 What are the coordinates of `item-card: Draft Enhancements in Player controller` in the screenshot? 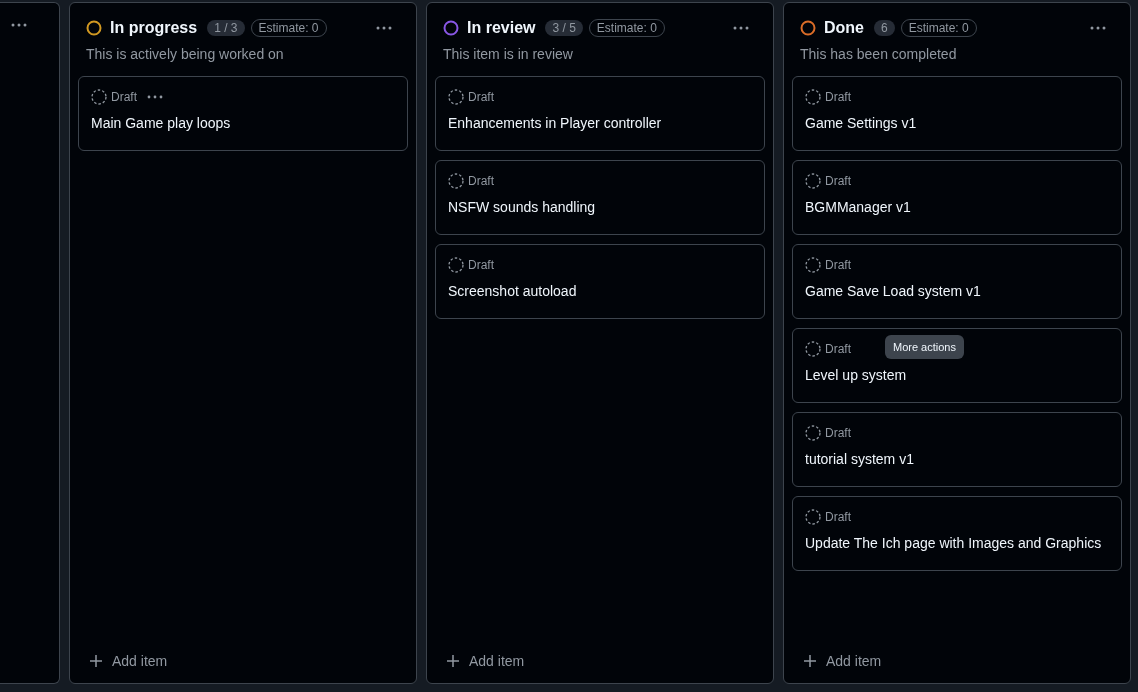 It's located at (600, 113).